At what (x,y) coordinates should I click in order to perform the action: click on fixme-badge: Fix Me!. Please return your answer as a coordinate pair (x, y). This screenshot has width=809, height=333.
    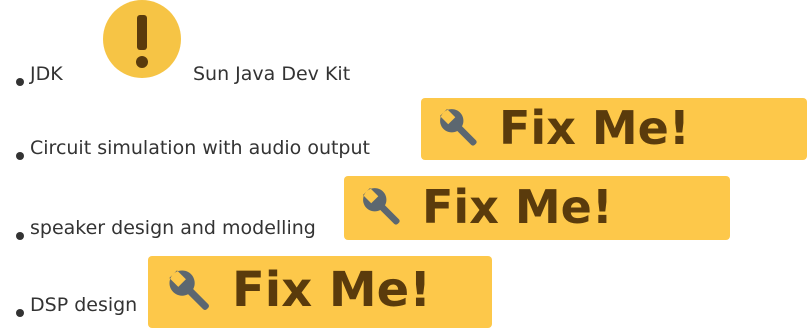
    Looking at the image, I should click on (320, 292).